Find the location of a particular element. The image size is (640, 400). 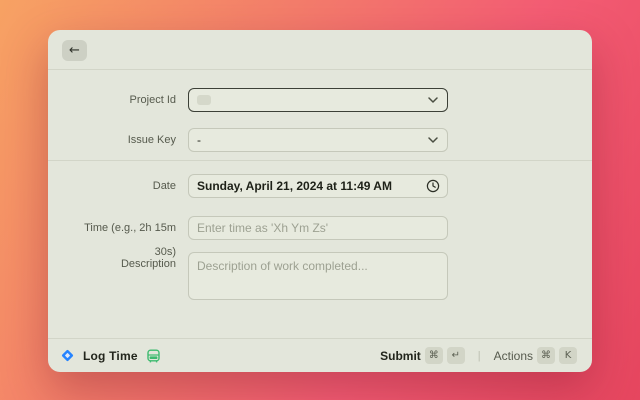

footer-right: Submit ⌘ ↵ | Actions ⌘ K is located at coordinates (478, 355).